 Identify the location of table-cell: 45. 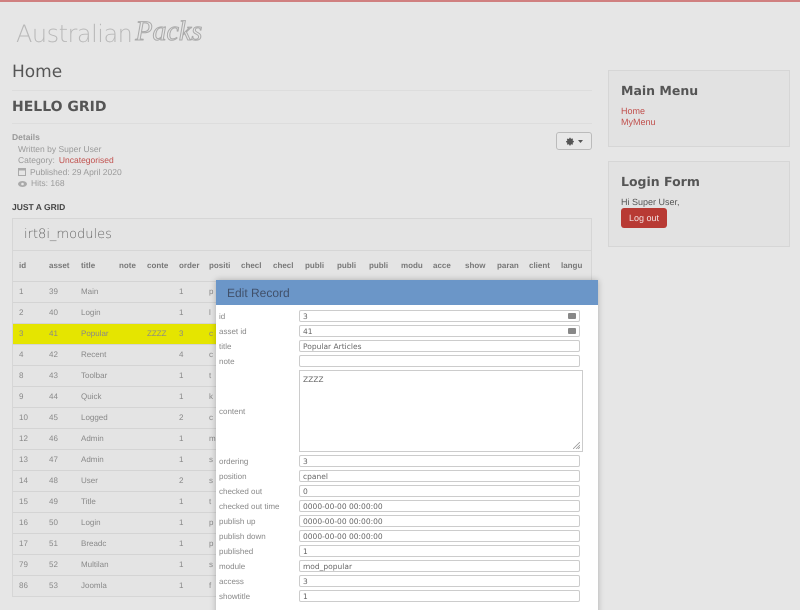
(53, 417).